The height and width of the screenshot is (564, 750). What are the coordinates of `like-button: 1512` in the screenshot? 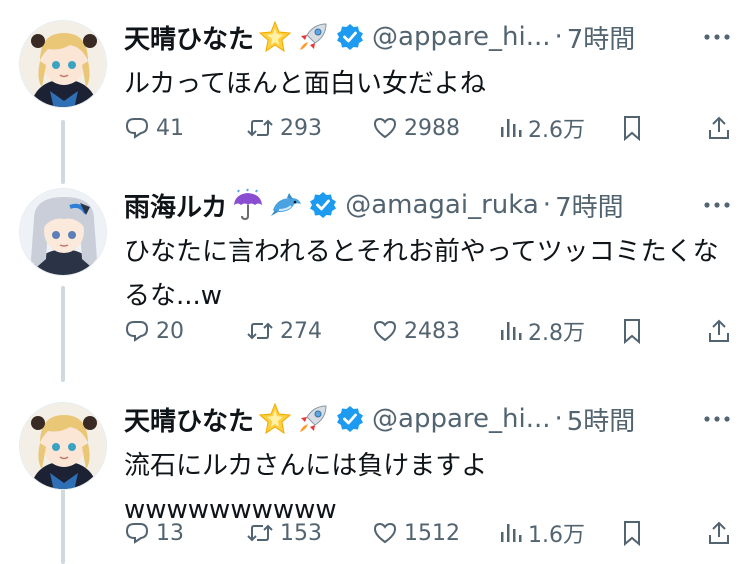 It's located at (416, 533).